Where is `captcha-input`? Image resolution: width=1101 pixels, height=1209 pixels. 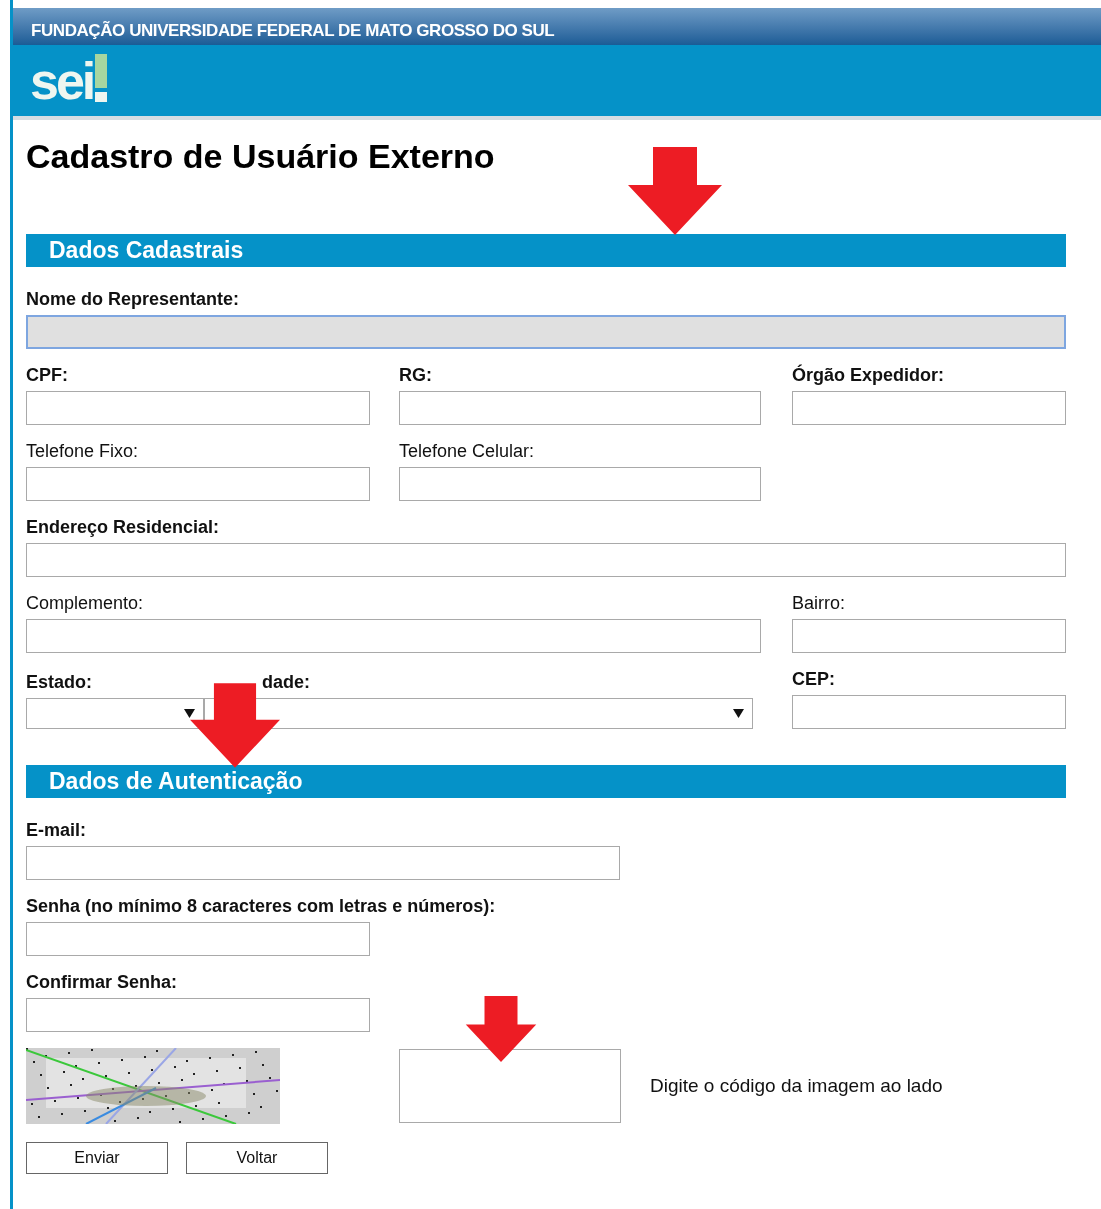 captcha-input is located at coordinates (510, 1086).